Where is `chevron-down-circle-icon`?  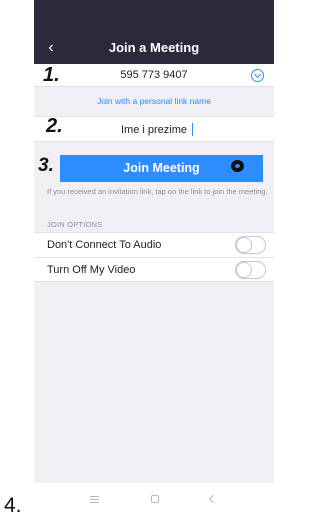
chevron-down-circle-icon is located at coordinates (257, 75).